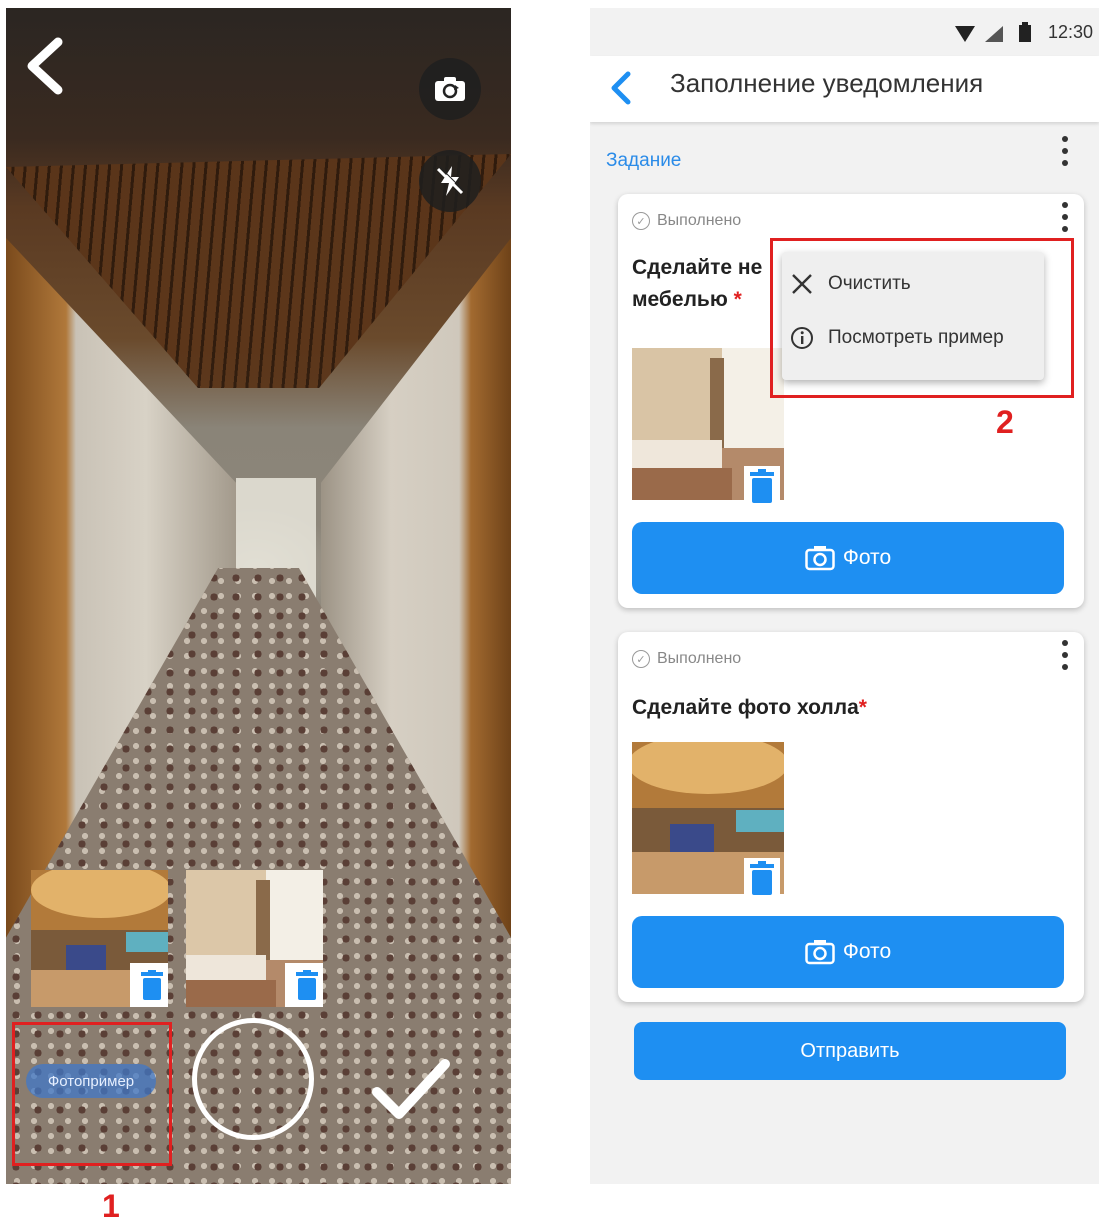 The width and height of the screenshot is (1099, 1225). What do you see at coordinates (844, 32) in the screenshot?
I see `status-bar: 12:30` at bounding box center [844, 32].